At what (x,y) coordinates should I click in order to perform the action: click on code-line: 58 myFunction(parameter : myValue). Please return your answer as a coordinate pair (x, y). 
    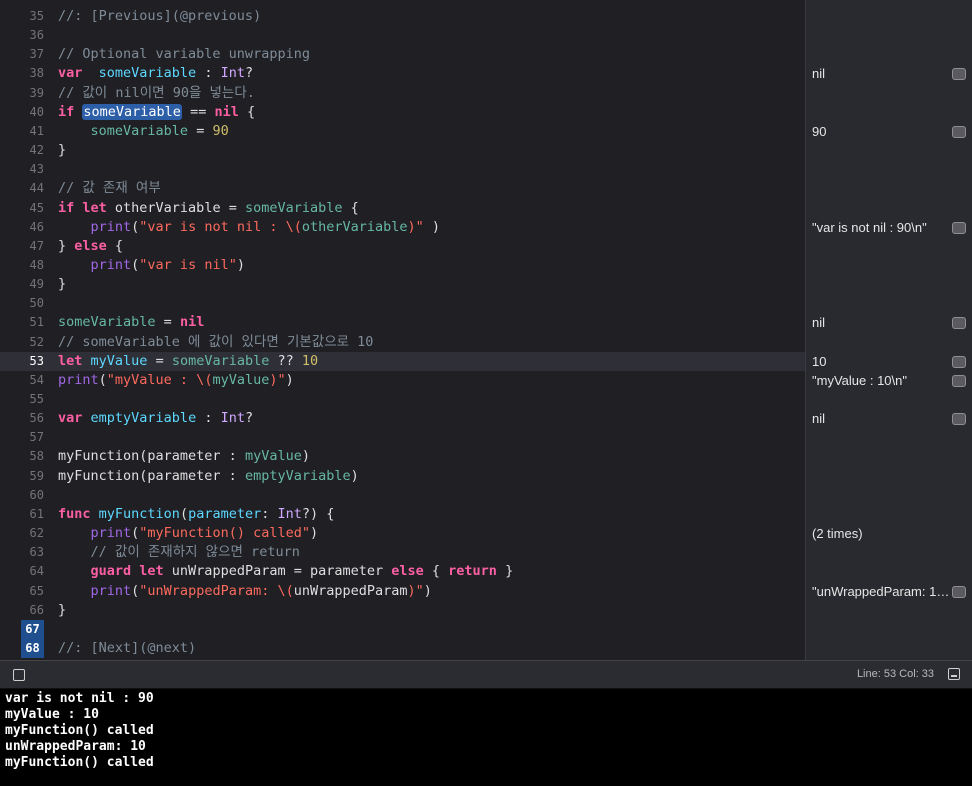
    Looking at the image, I should click on (402, 456).